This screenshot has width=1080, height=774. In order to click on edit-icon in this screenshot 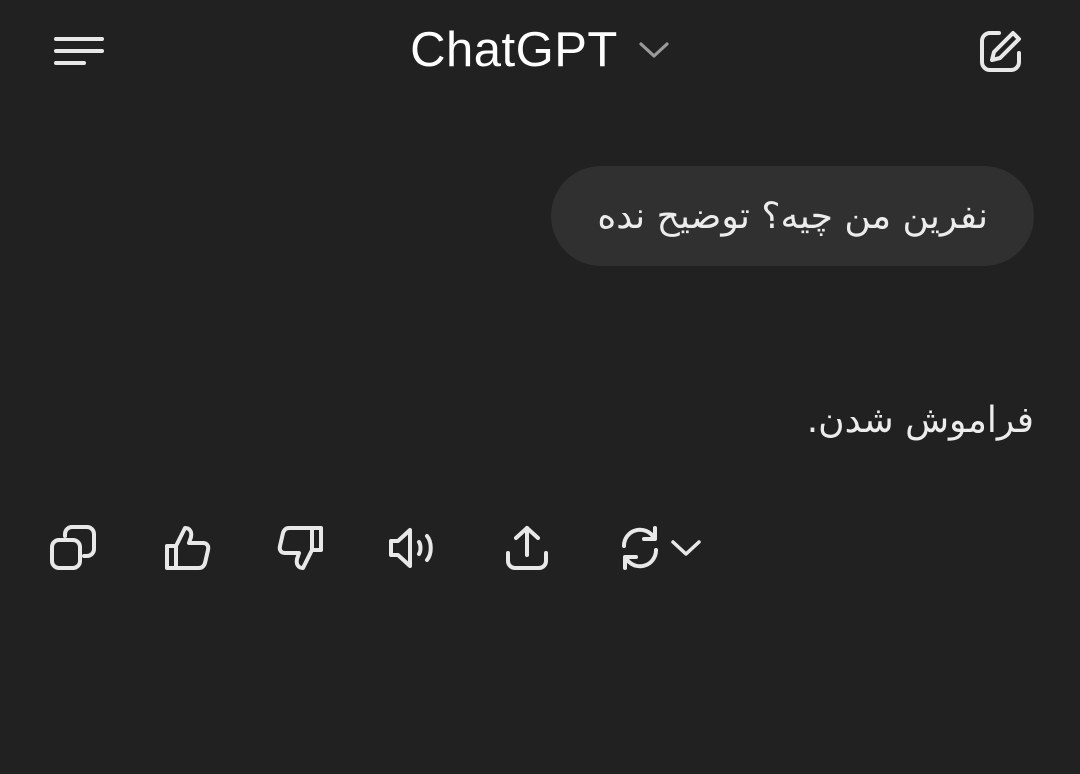, I will do `click(1001, 51)`.